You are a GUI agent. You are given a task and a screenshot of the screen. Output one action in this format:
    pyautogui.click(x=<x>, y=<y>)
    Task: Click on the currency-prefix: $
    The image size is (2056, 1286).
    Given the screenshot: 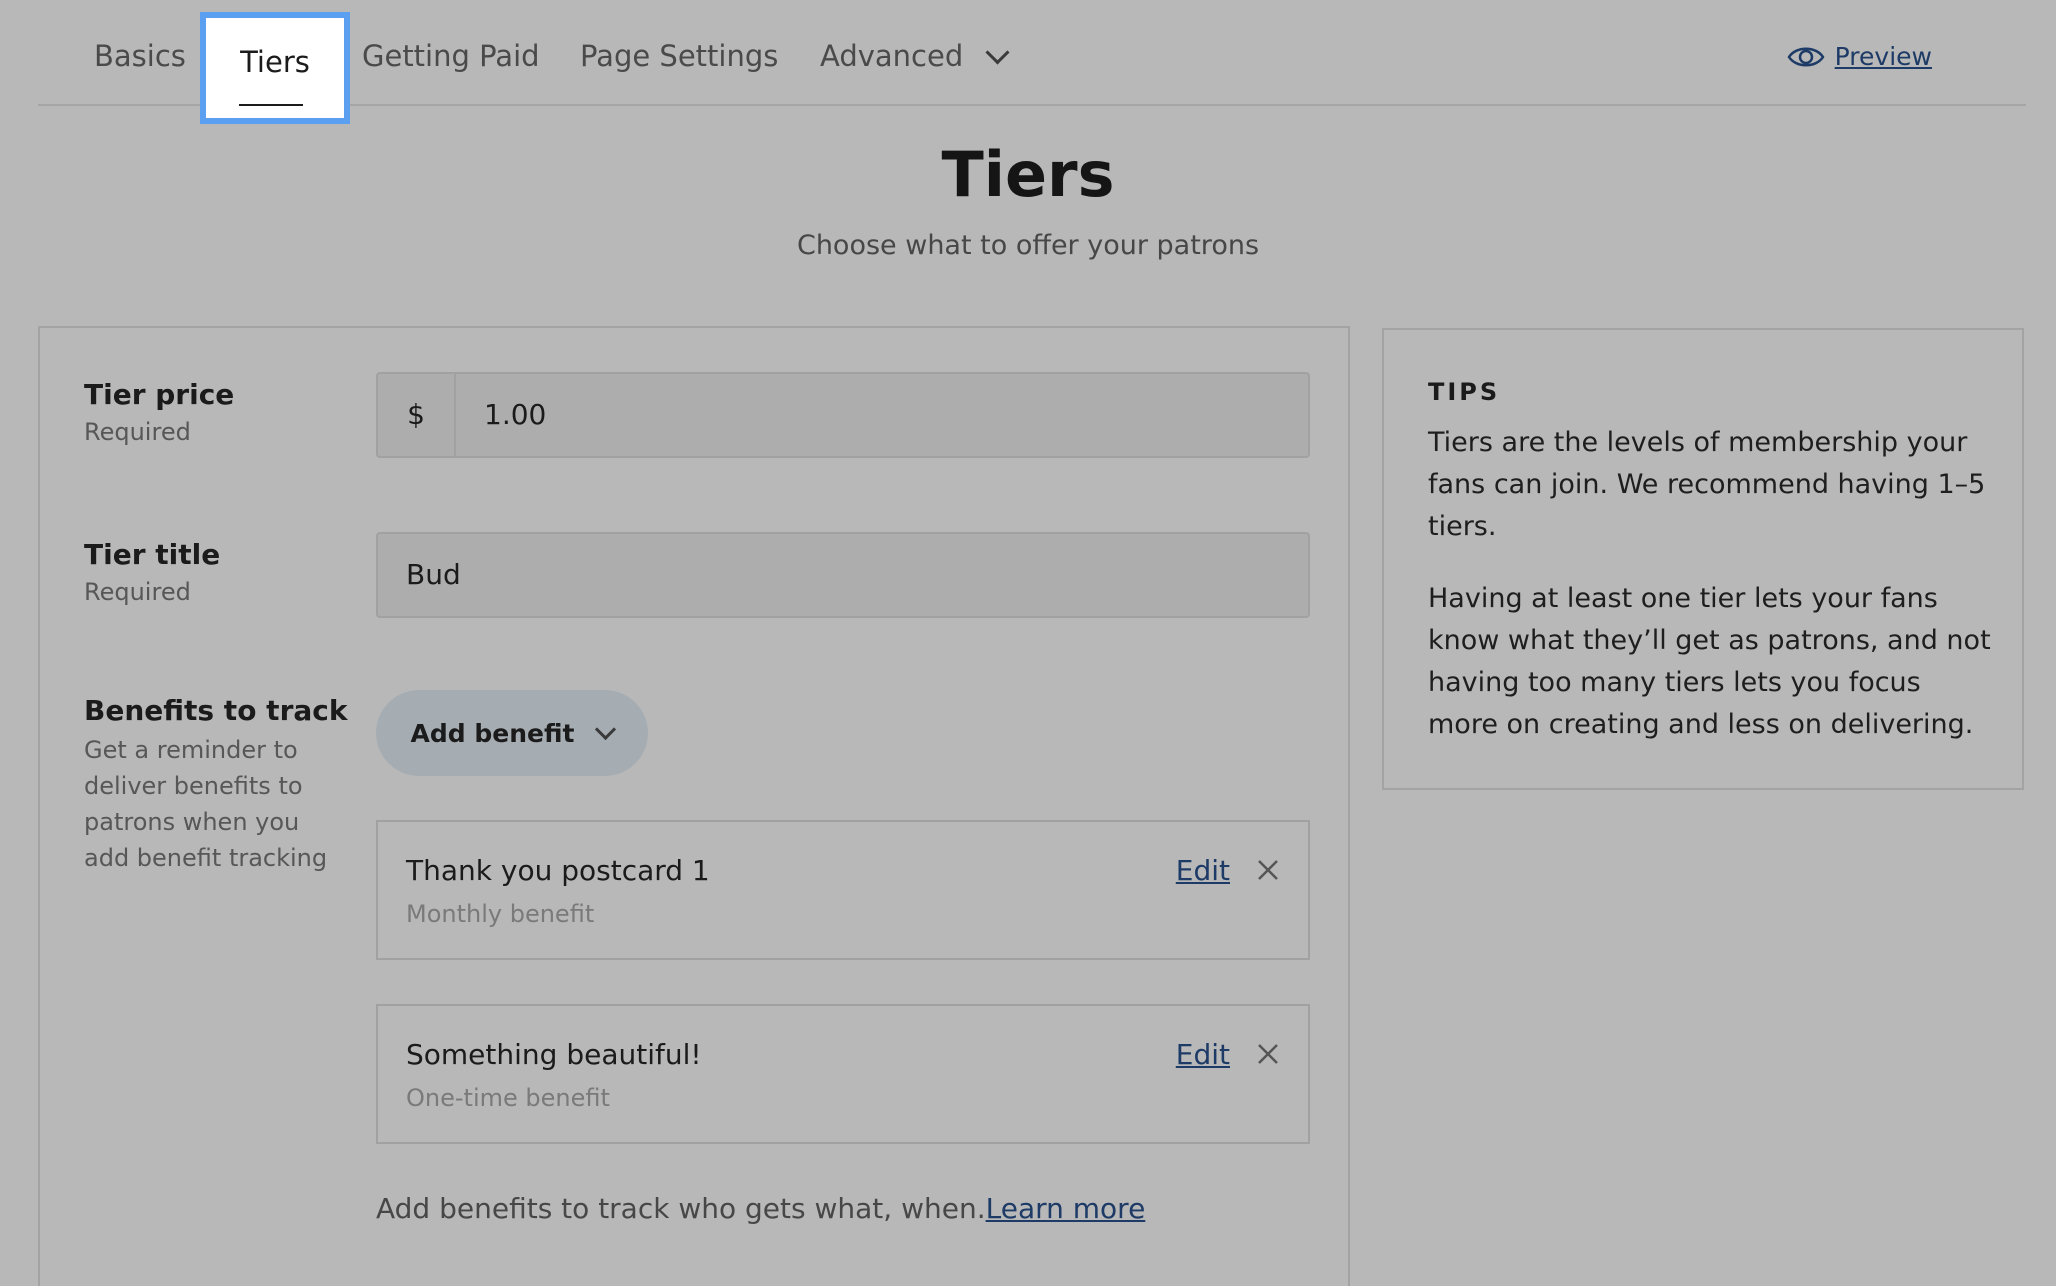 What is the action you would take?
    pyautogui.click(x=417, y=415)
    